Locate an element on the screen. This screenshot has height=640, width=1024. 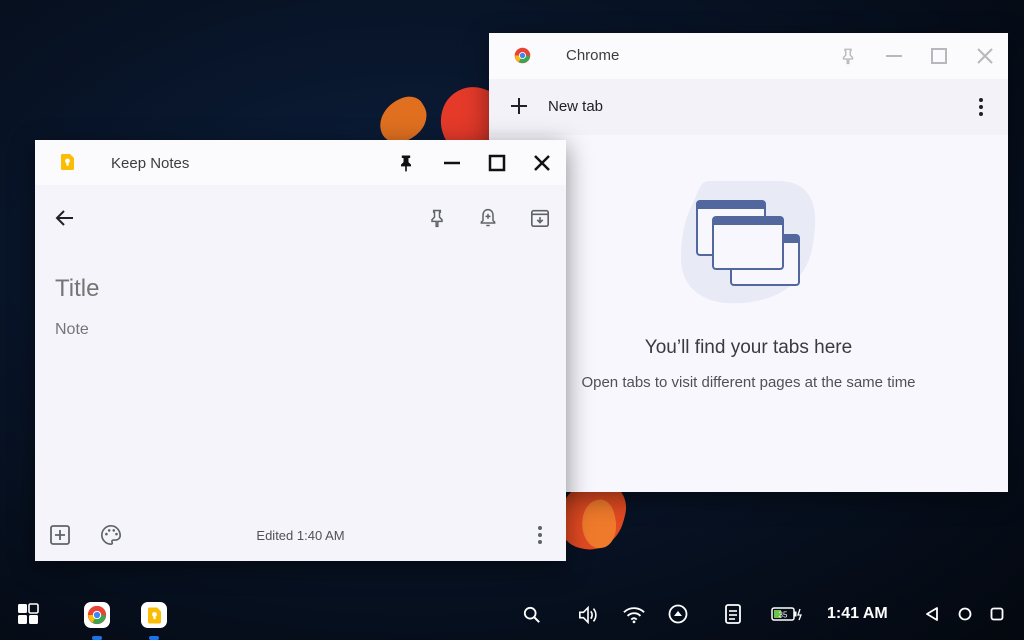
new-tab-button is located at coordinates (519, 106).